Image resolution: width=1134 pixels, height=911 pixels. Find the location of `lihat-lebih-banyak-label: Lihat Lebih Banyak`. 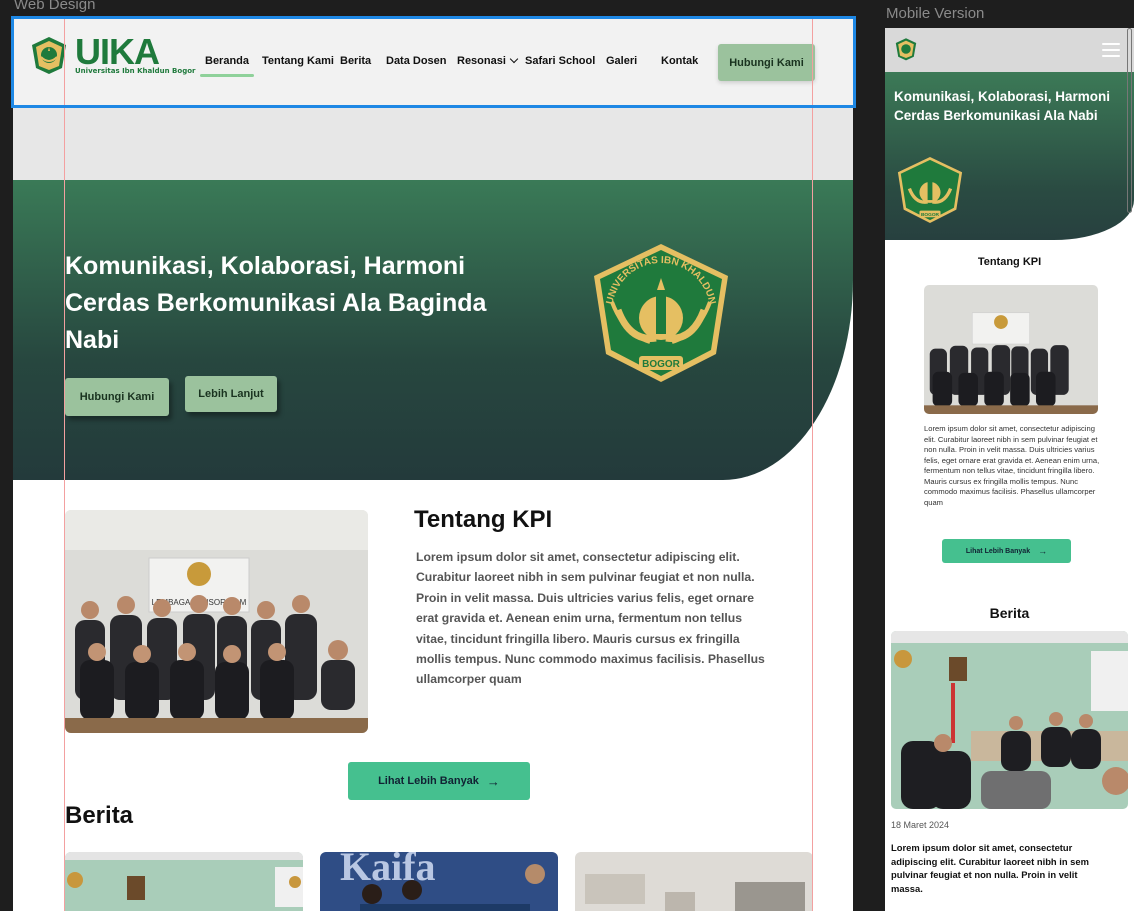

lihat-lebih-banyak-label: Lihat Lebih Banyak is located at coordinates (428, 781).